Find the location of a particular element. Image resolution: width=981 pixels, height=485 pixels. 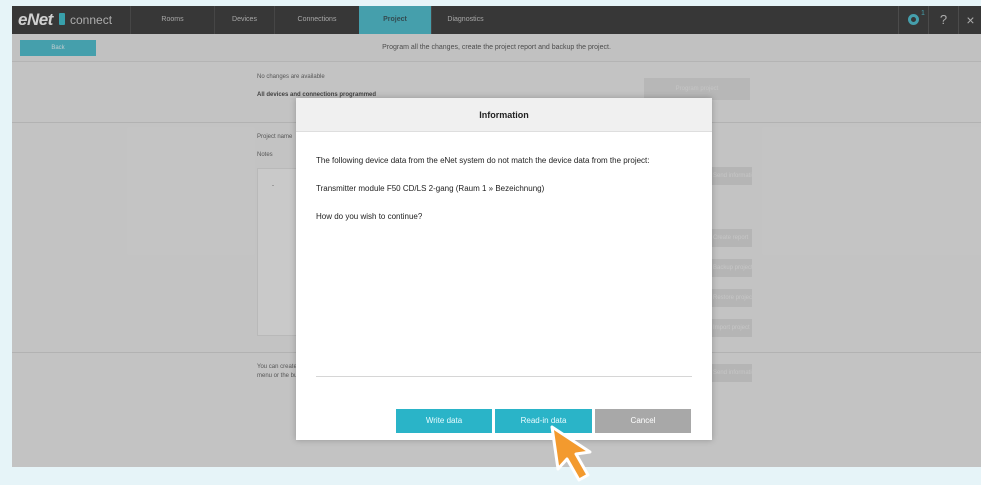

dialog-header: Information is located at coordinates (504, 115).